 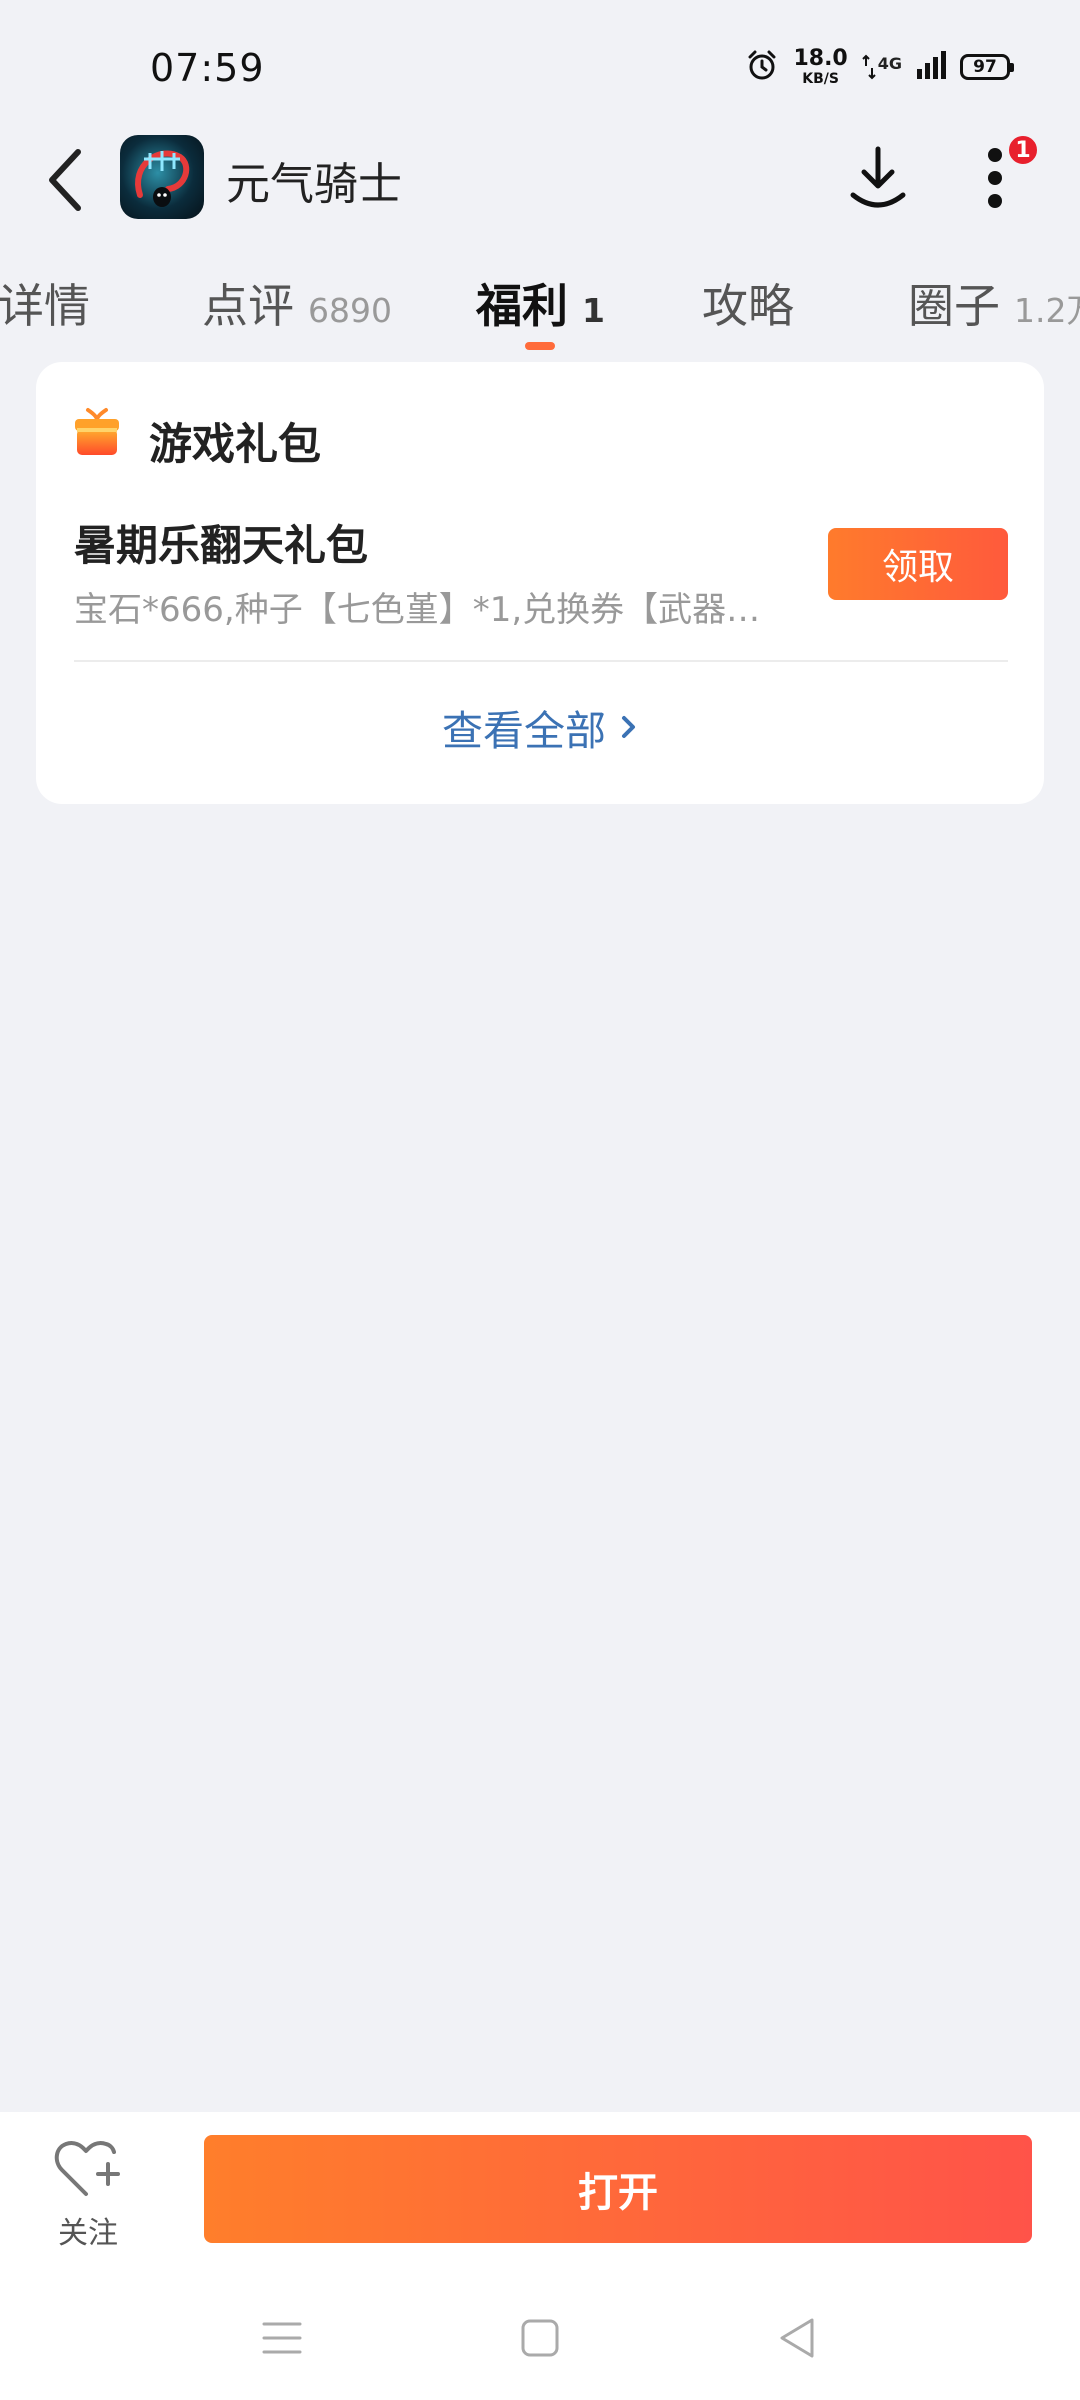 I want to click on gift-name: 暑期乐翻天礼包, so click(x=221, y=545).